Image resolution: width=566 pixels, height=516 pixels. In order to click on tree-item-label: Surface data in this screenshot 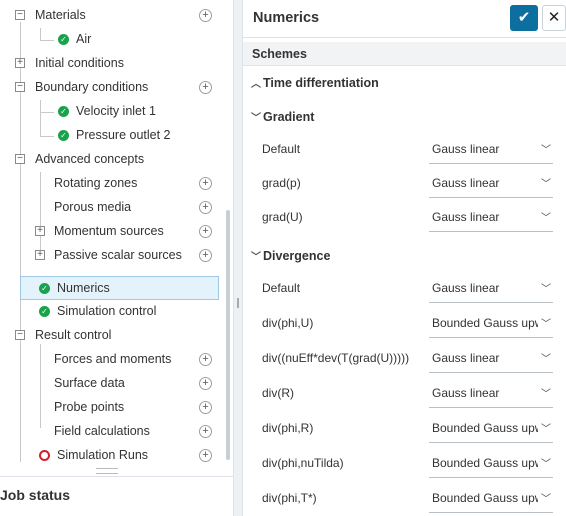, I will do `click(89, 383)`.